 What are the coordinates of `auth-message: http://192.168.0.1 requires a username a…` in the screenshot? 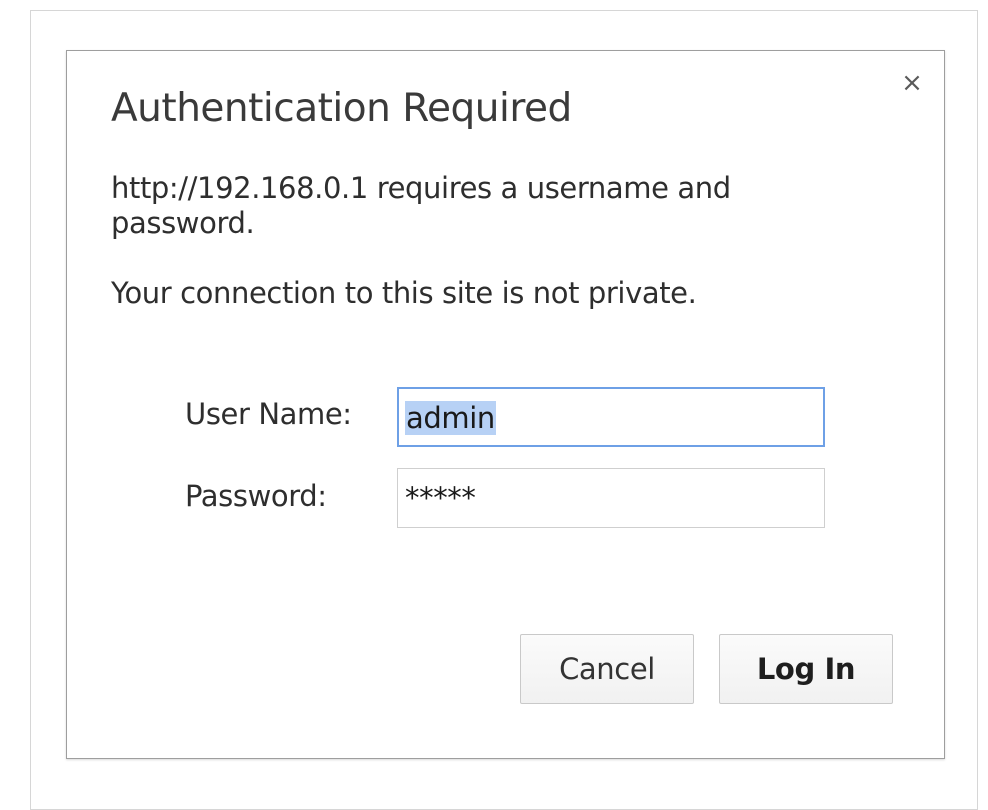 It's located at (421, 205).